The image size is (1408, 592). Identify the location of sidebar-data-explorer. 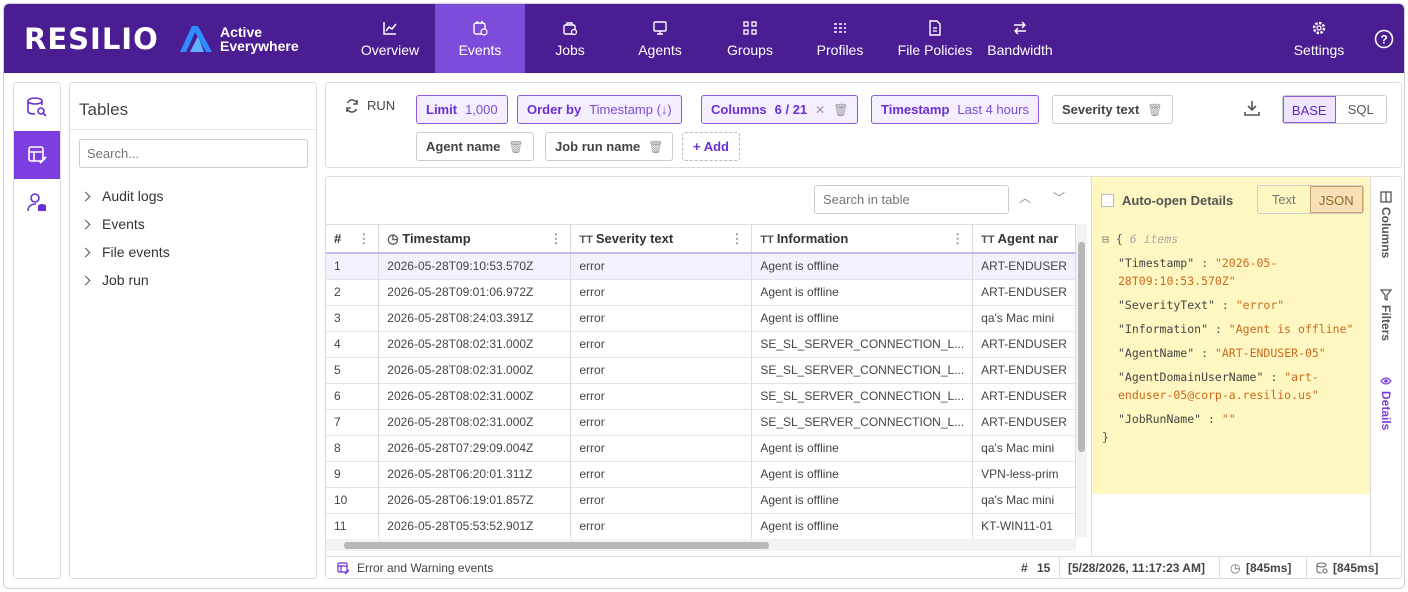
(37, 107).